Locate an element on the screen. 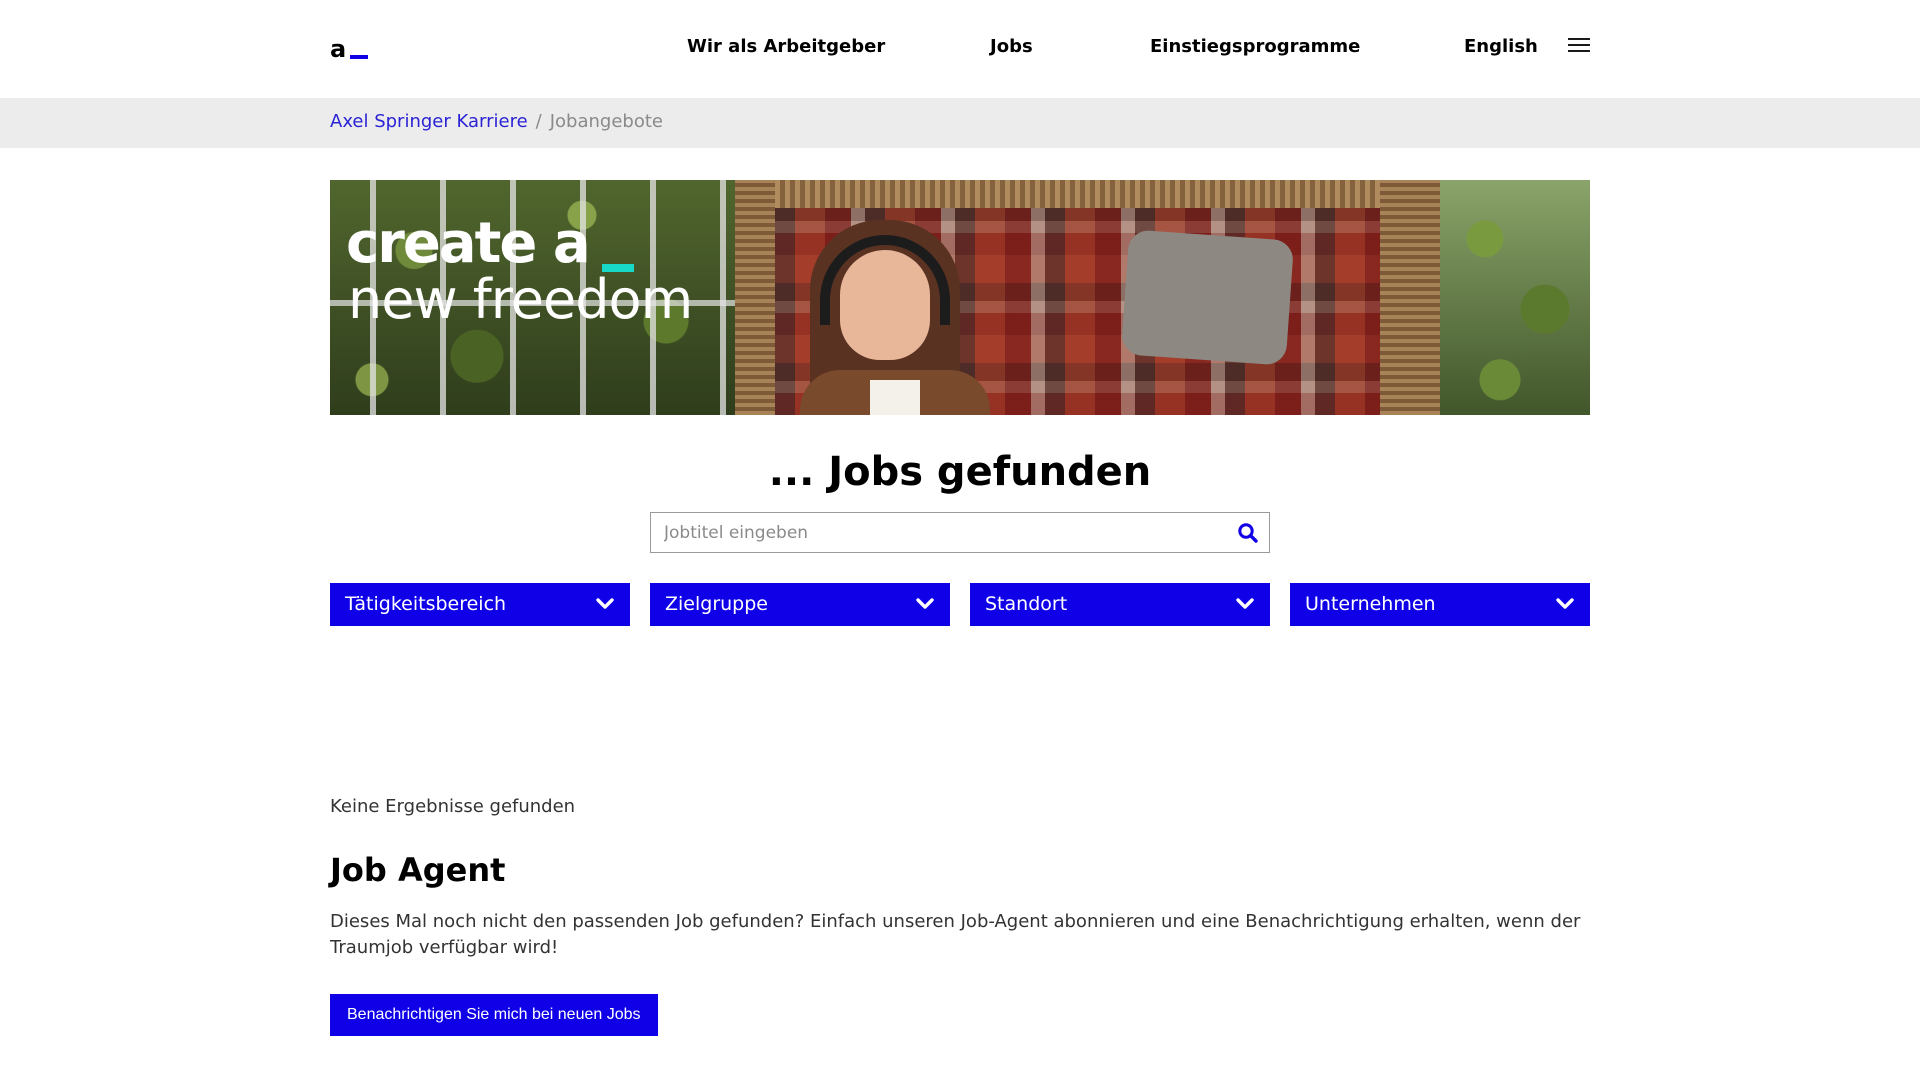 This screenshot has width=1920, height=1080. filter-taetigkeitsbereich: Tätigkeitsbereich is located at coordinates (480, 604).